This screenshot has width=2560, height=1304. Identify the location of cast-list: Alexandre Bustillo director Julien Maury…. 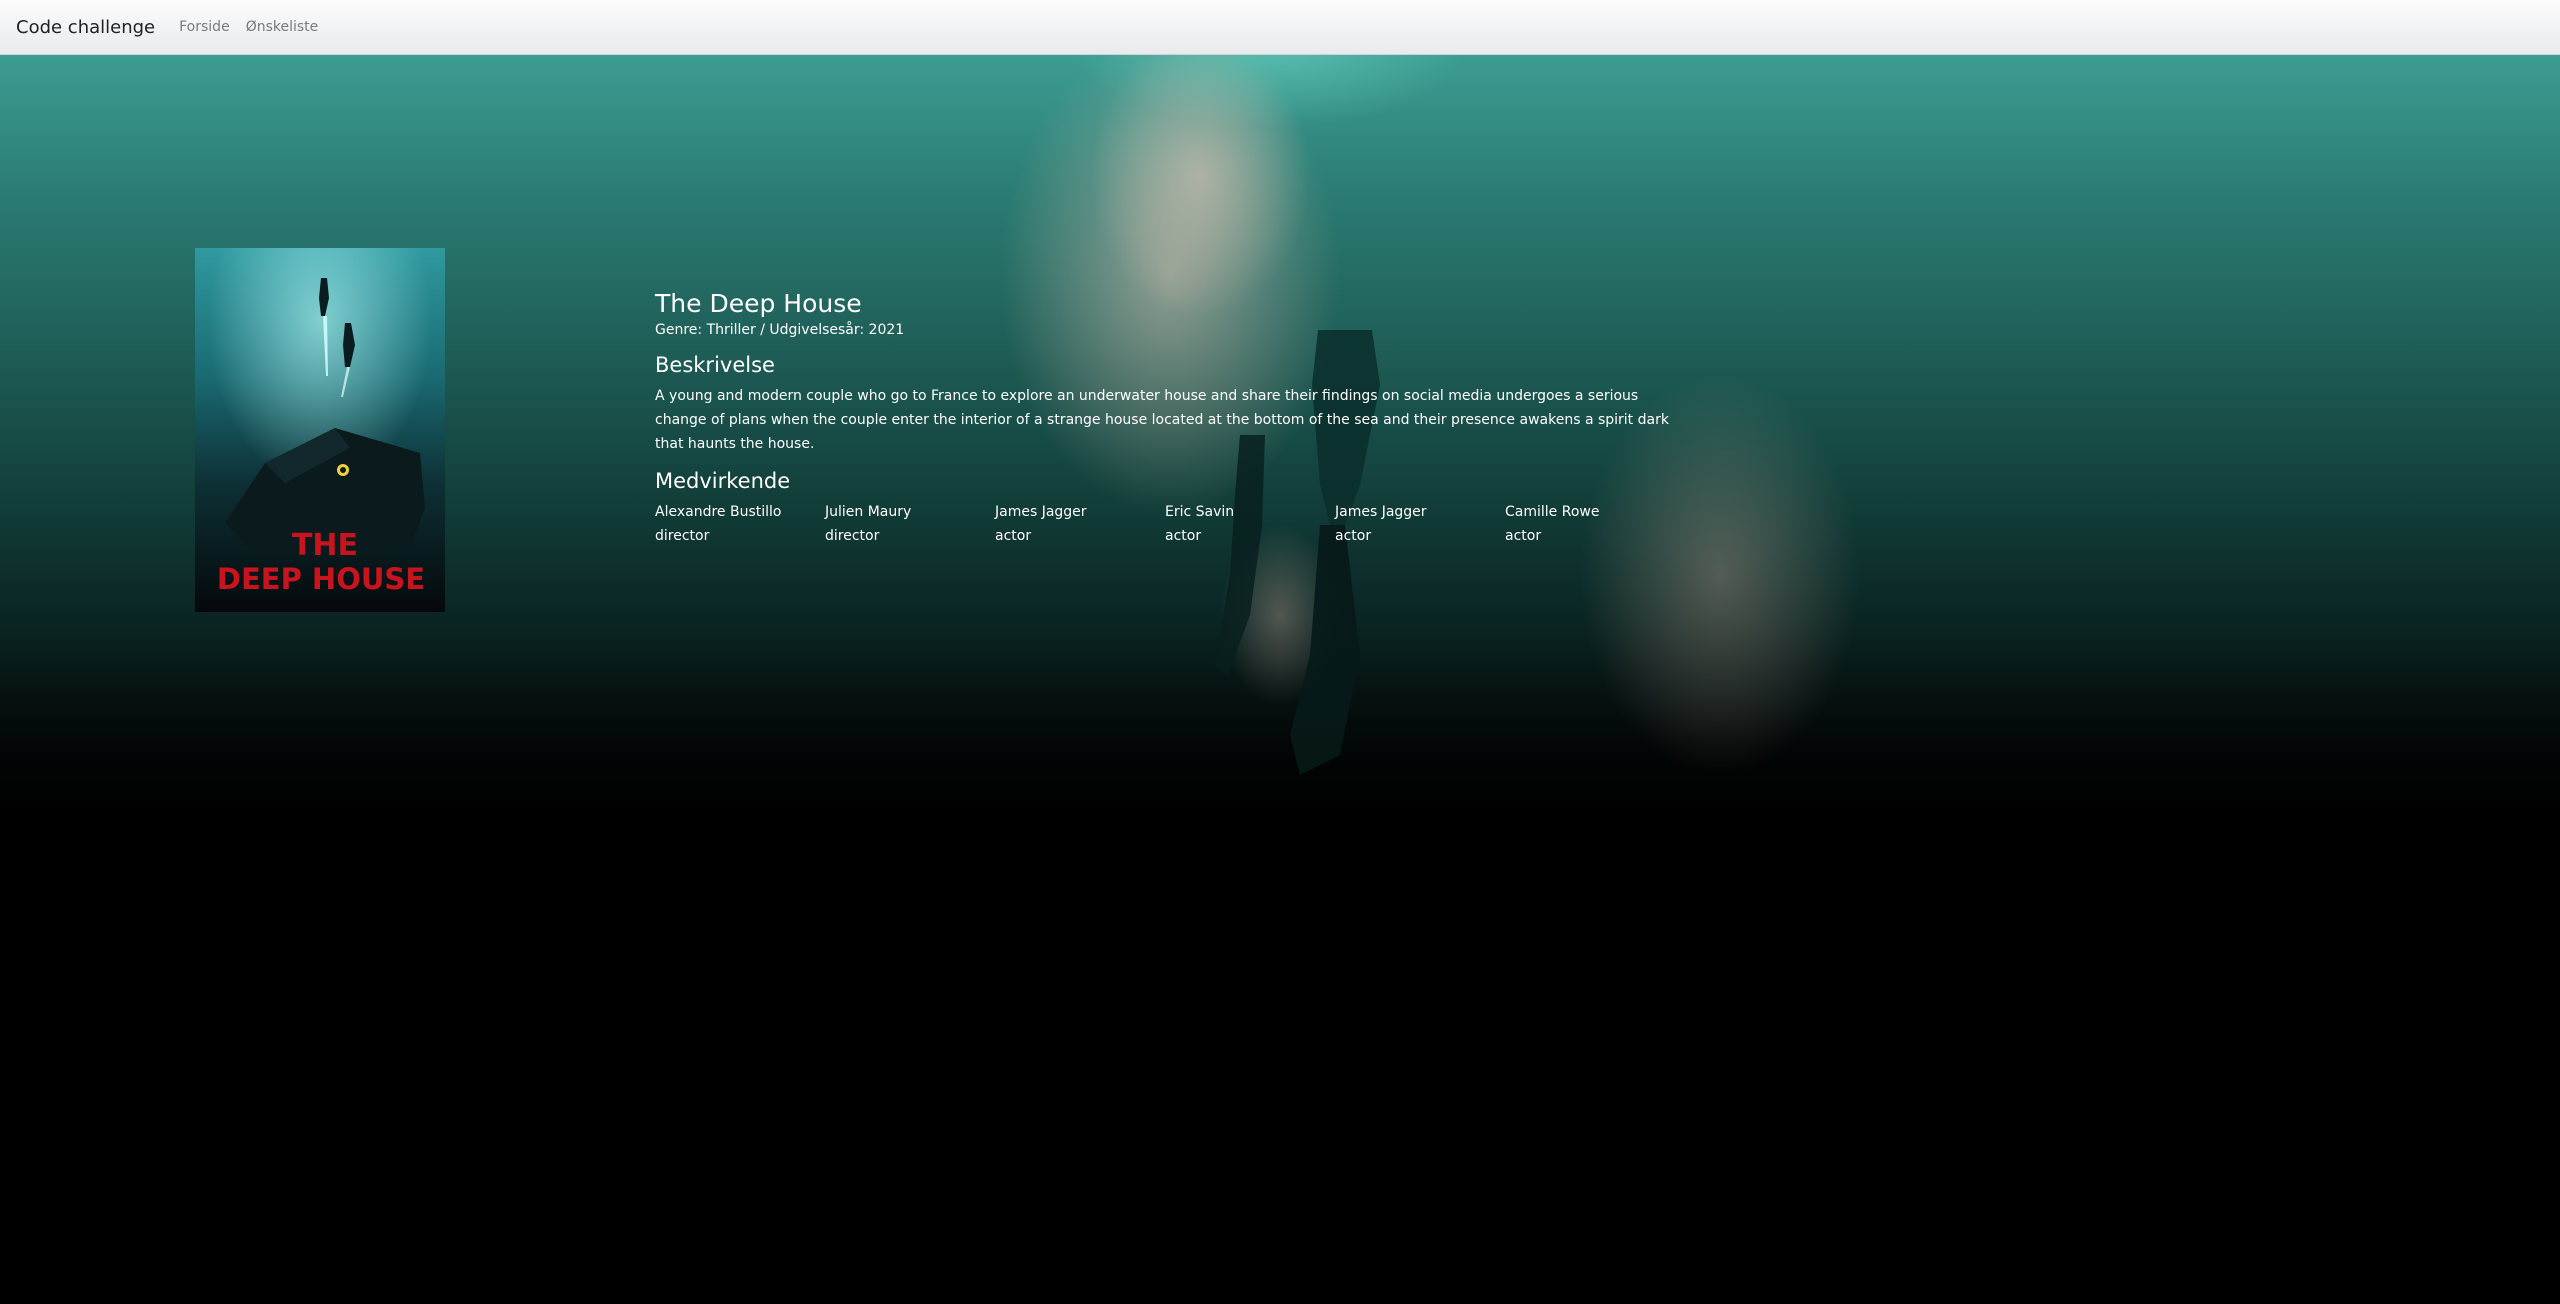
(1165, 524).